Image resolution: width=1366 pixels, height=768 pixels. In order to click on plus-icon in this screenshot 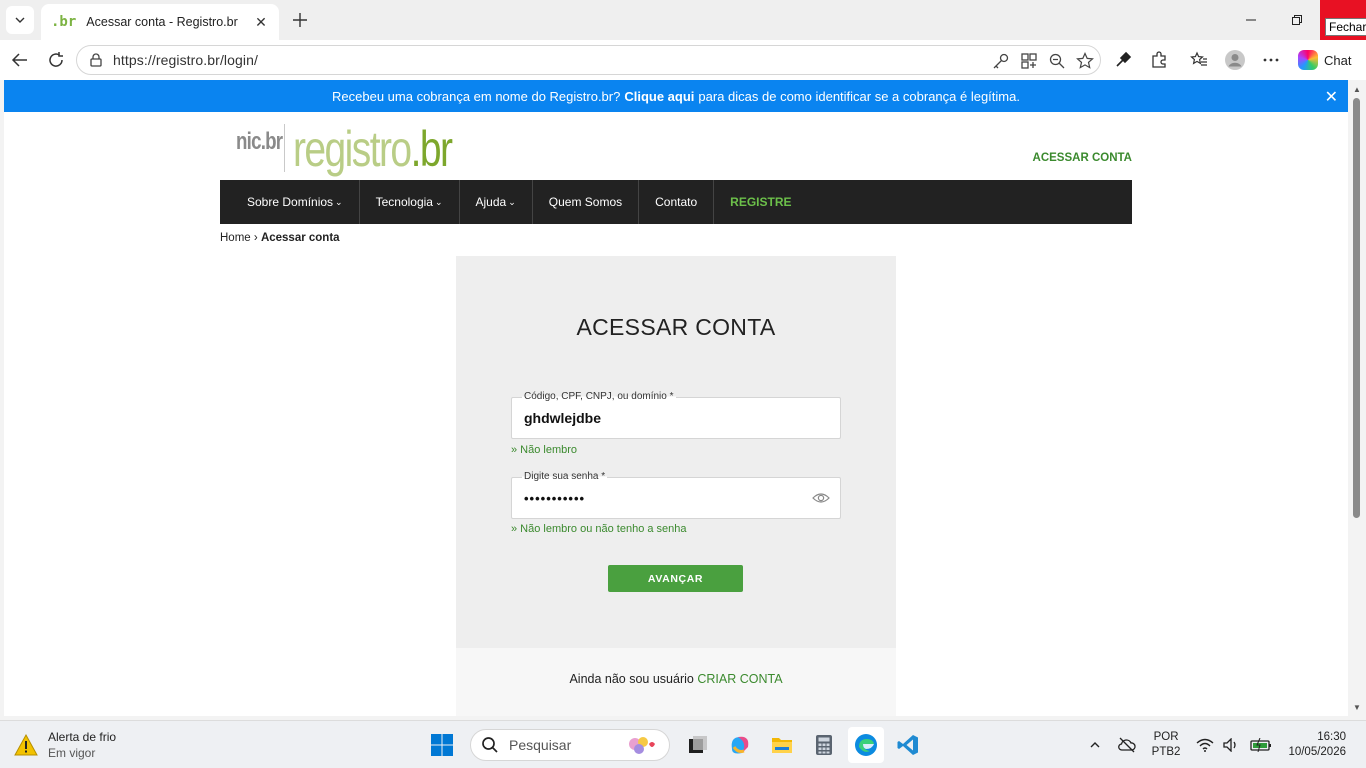, I will do `click(300, 20)`.